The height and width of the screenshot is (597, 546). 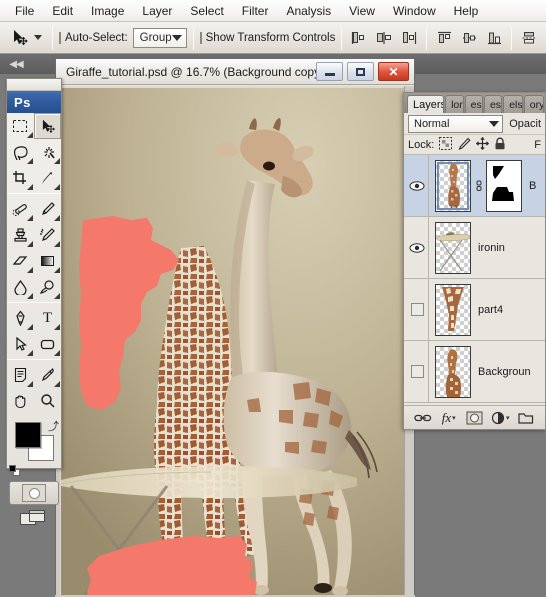 I want to click on tool-rectangular-marquee, so click(x=20, y=126).